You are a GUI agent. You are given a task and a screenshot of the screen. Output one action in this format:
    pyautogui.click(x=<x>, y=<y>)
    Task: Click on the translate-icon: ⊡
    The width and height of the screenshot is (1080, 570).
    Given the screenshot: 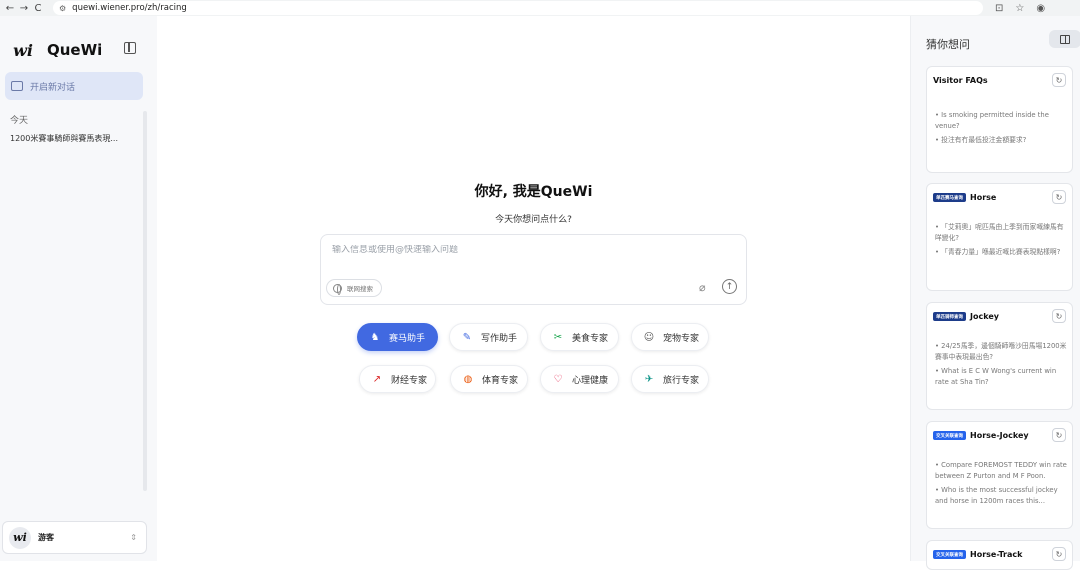 What is the action you would take?
    pyautogui.click(x=999, y=8)
    